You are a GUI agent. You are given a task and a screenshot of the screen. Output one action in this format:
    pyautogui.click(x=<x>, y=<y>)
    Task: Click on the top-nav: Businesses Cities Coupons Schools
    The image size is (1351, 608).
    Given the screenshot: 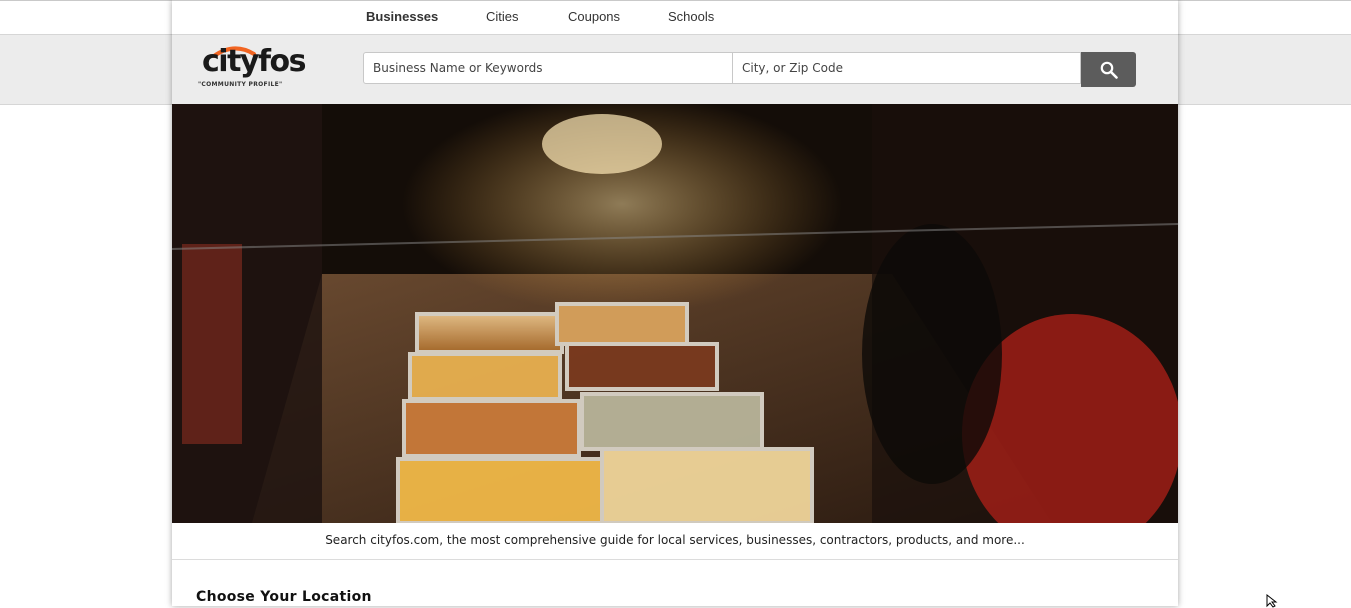 What is the action you would take?
    pyautogui.click(x=675, y=18)
    